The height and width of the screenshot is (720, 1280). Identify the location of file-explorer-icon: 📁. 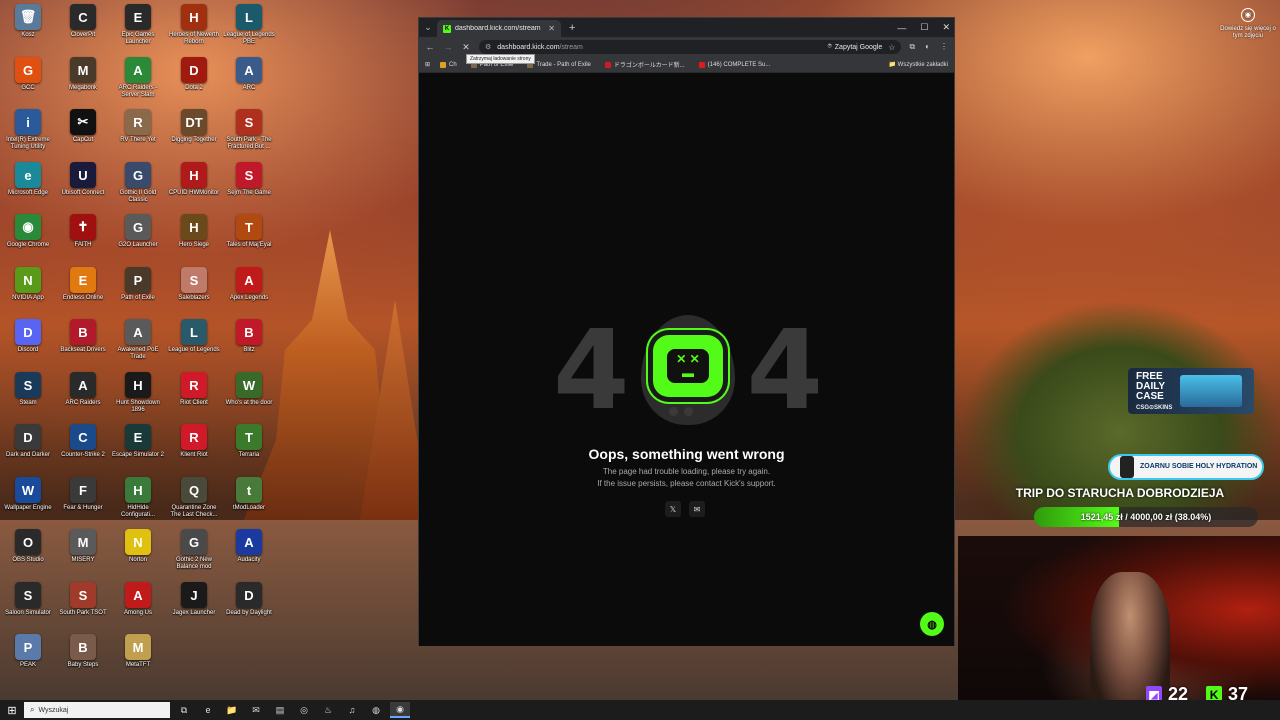
(232, 710).